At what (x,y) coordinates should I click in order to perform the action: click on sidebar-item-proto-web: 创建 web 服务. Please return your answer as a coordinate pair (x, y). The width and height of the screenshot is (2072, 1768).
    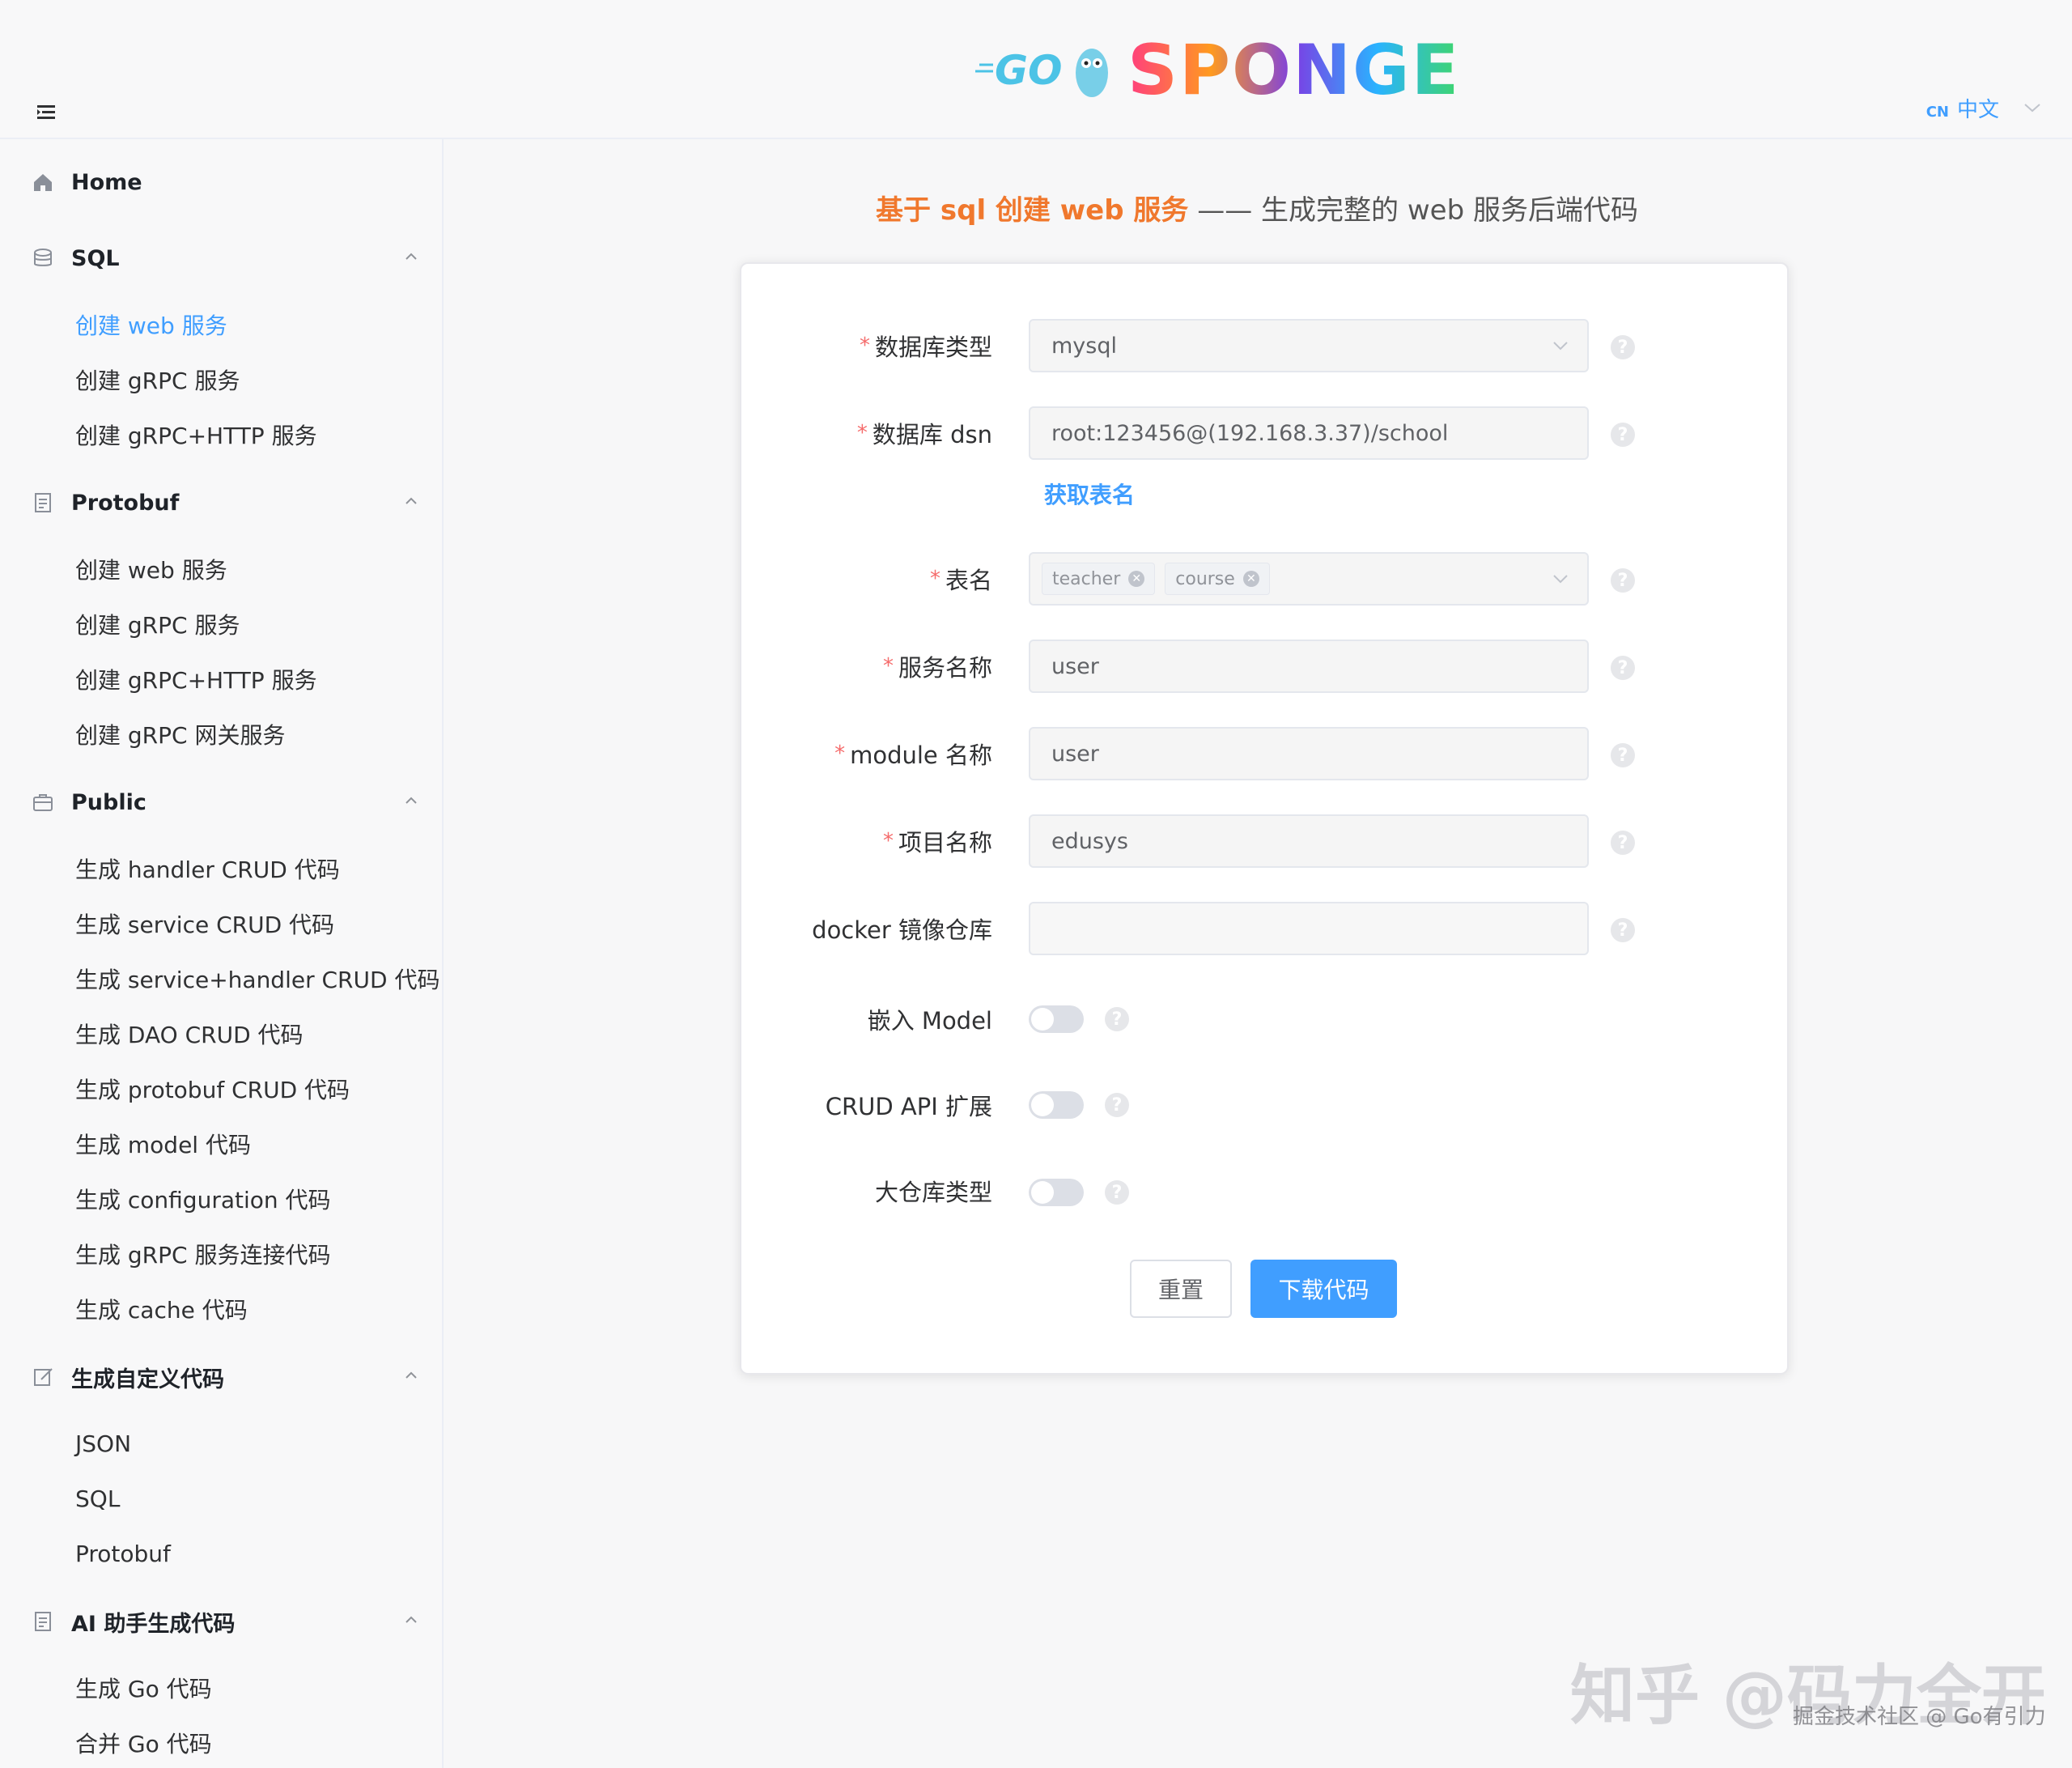
    Looking at the image, I should click on (253, 569).